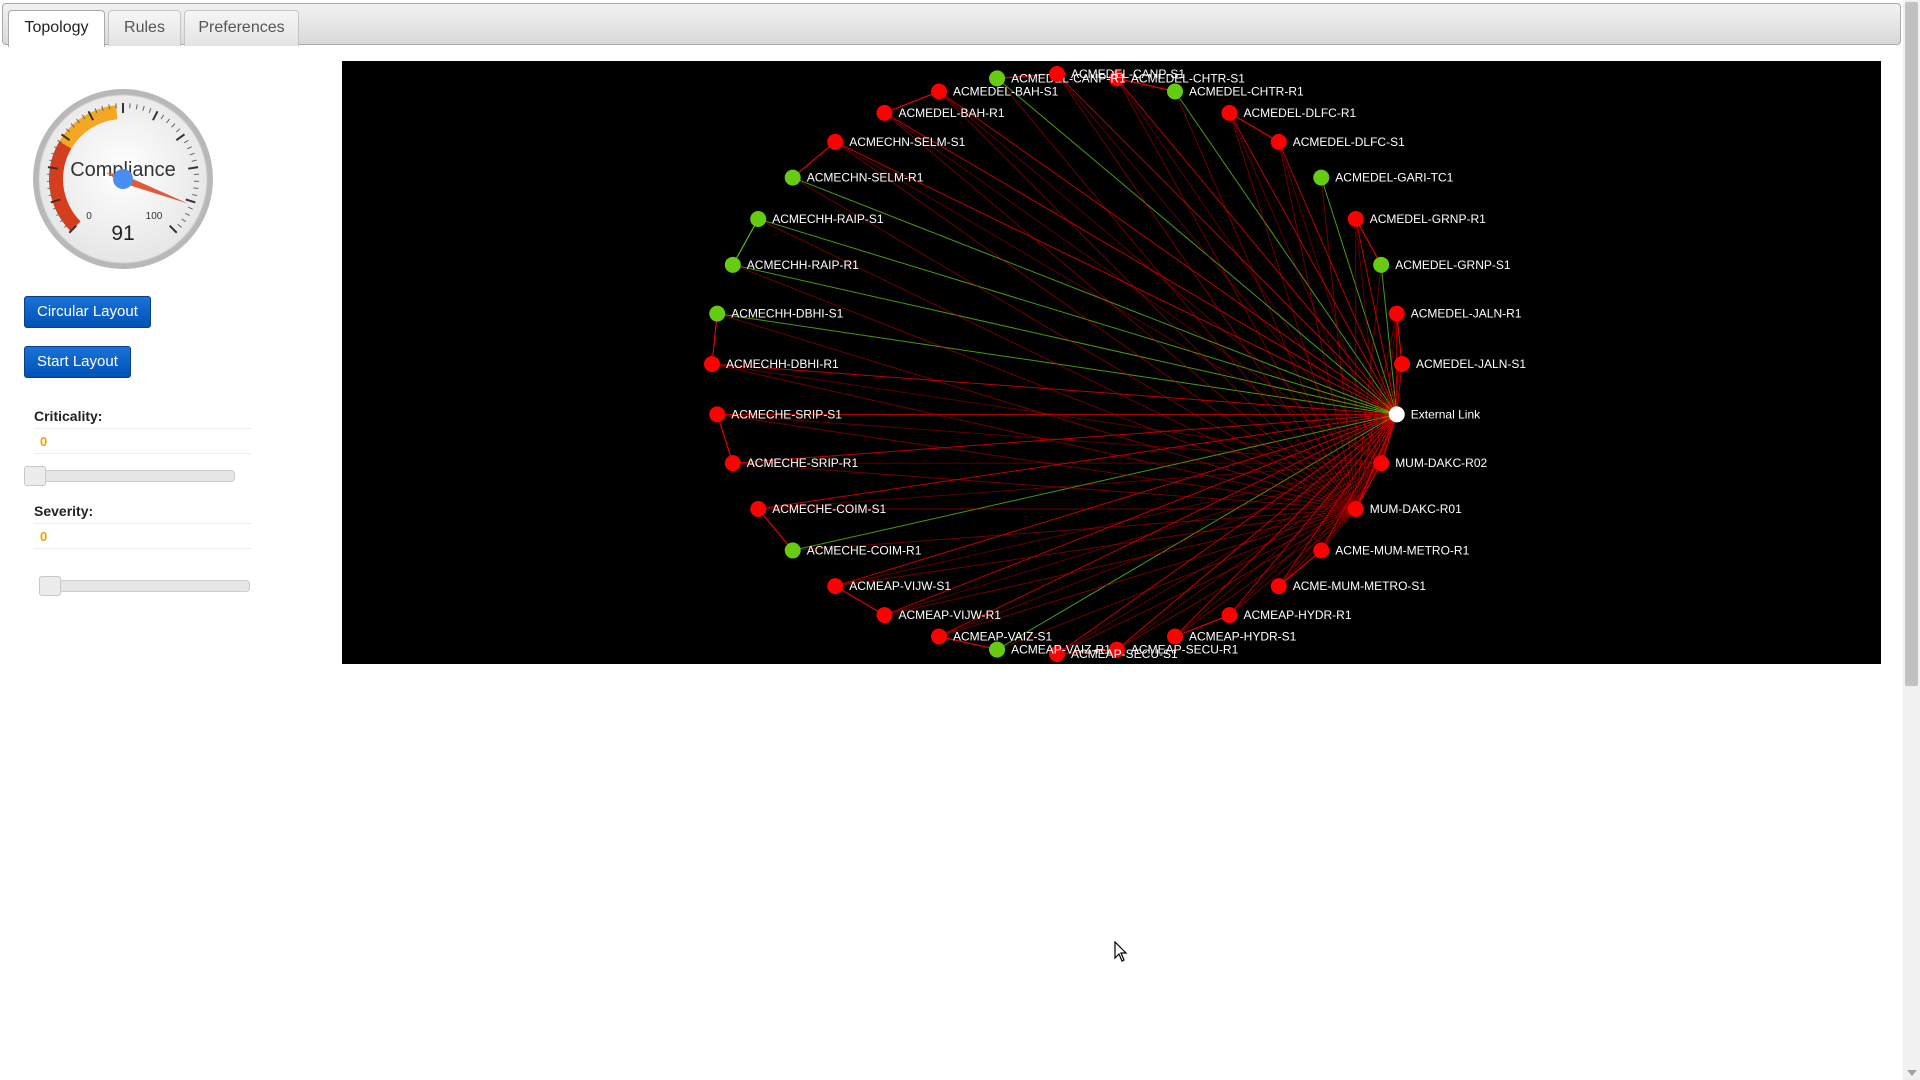 The width and height of the screenshot is (1920, 1080). I want to click on topology-node: External Link, so click(1434, 414).